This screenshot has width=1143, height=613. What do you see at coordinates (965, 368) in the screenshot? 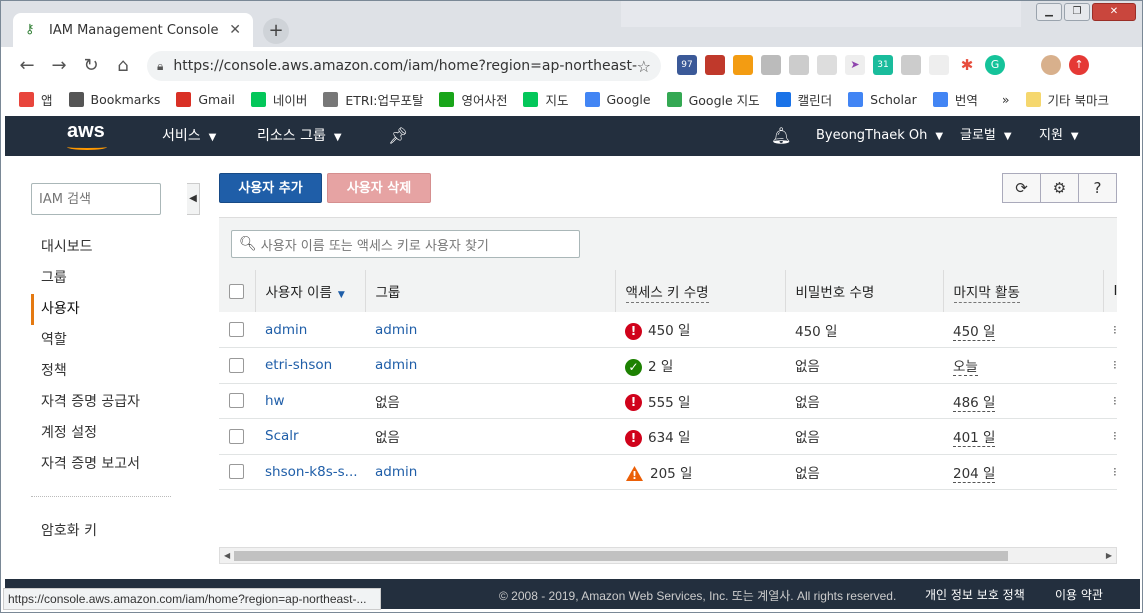
I see `last-activity-value: 오늘` at bounding box center [965, 368].